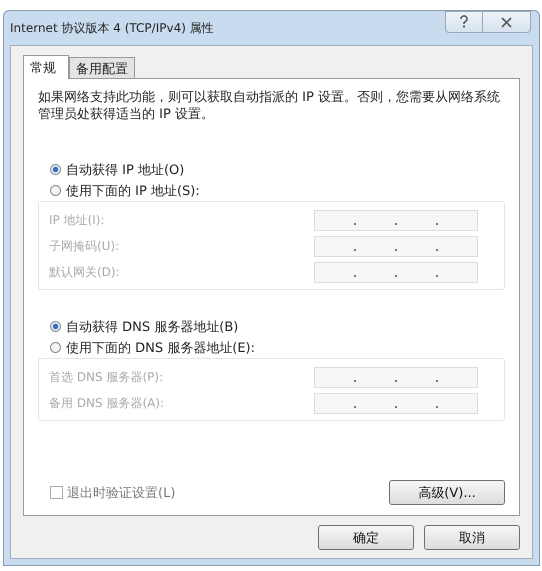 This screenshot has width=542, height=571. Describe the element at coordinates (56, 492) in the screenshot. I see `checkbox` at that location.